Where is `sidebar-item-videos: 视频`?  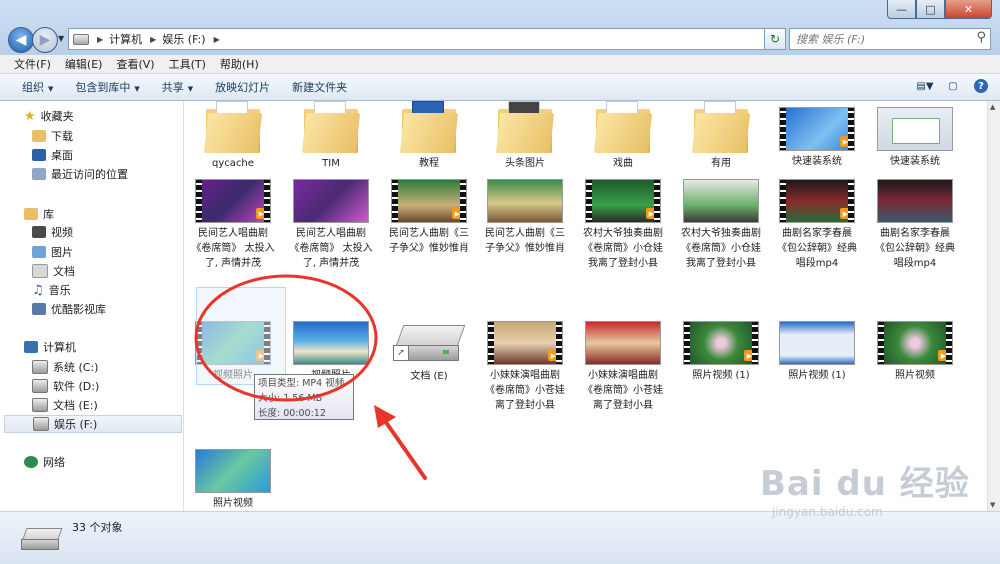
sidebar-item-videos: 视频 is located at coordinates (52, 232).